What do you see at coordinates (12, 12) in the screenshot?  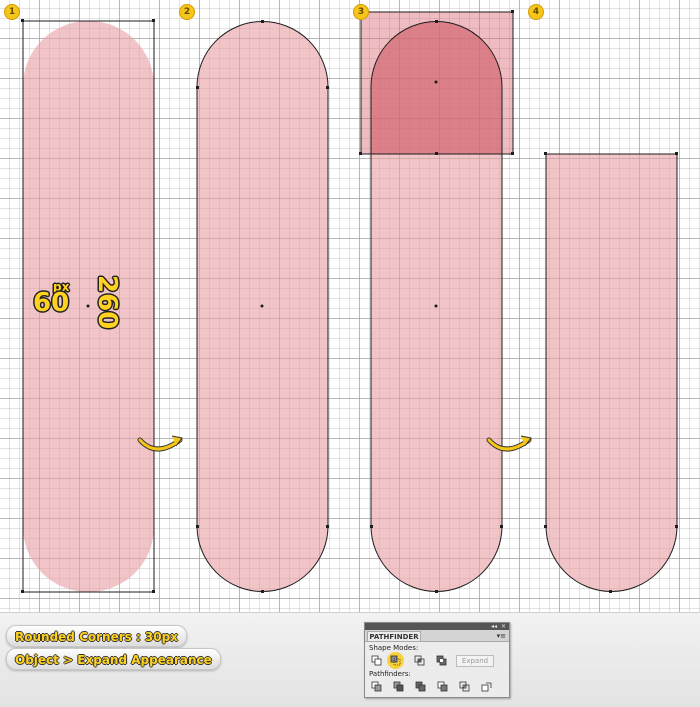 I see `step-badge-1: 1` at bounding box center [12, 12].